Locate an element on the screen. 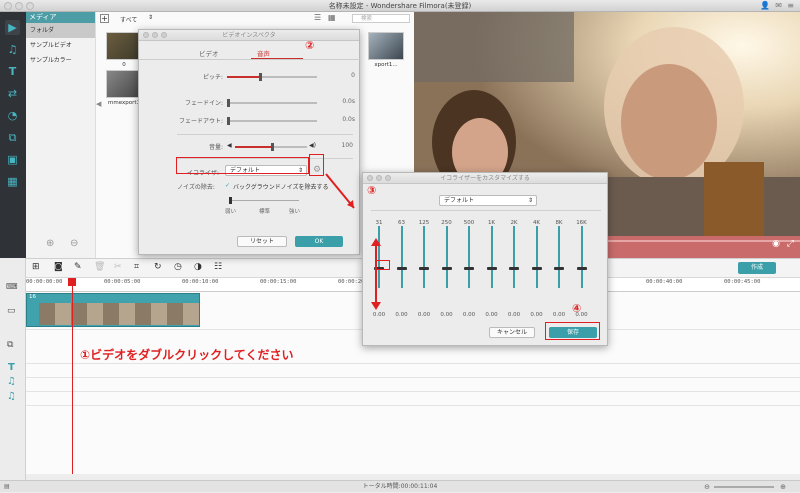  split-screen-icon: ▦ is located at coordinates (12, 181).